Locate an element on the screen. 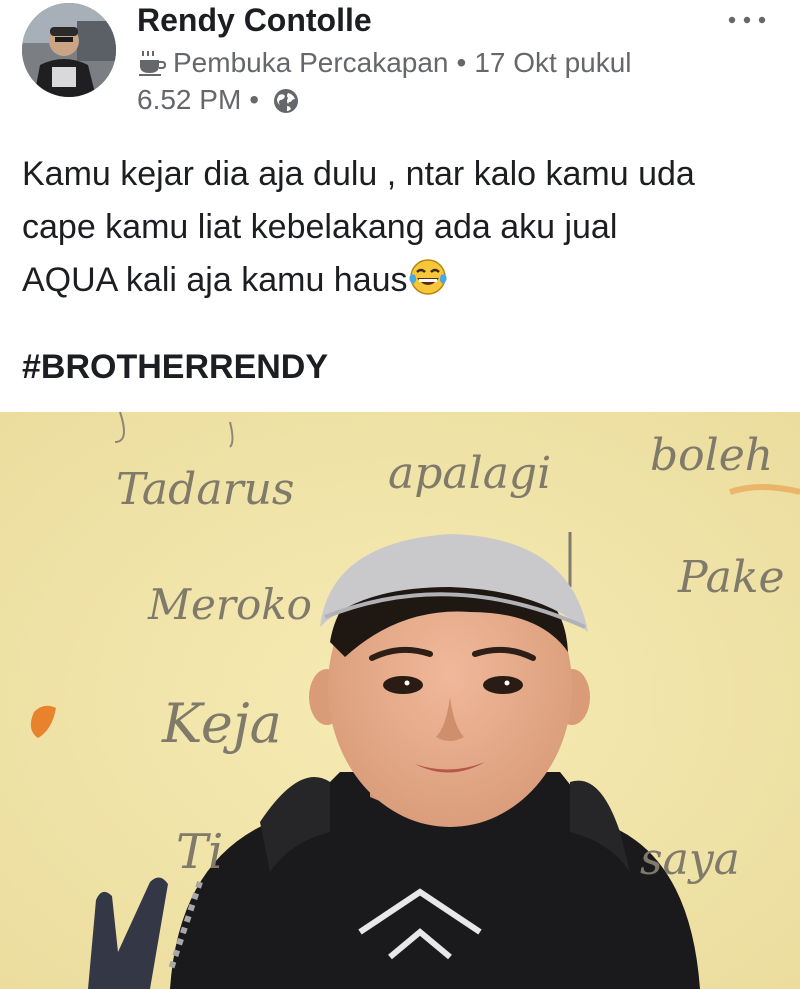 The width and height of the screenshot is (800, 989). coffee-cup-icon is located at coordinates (152, 63).